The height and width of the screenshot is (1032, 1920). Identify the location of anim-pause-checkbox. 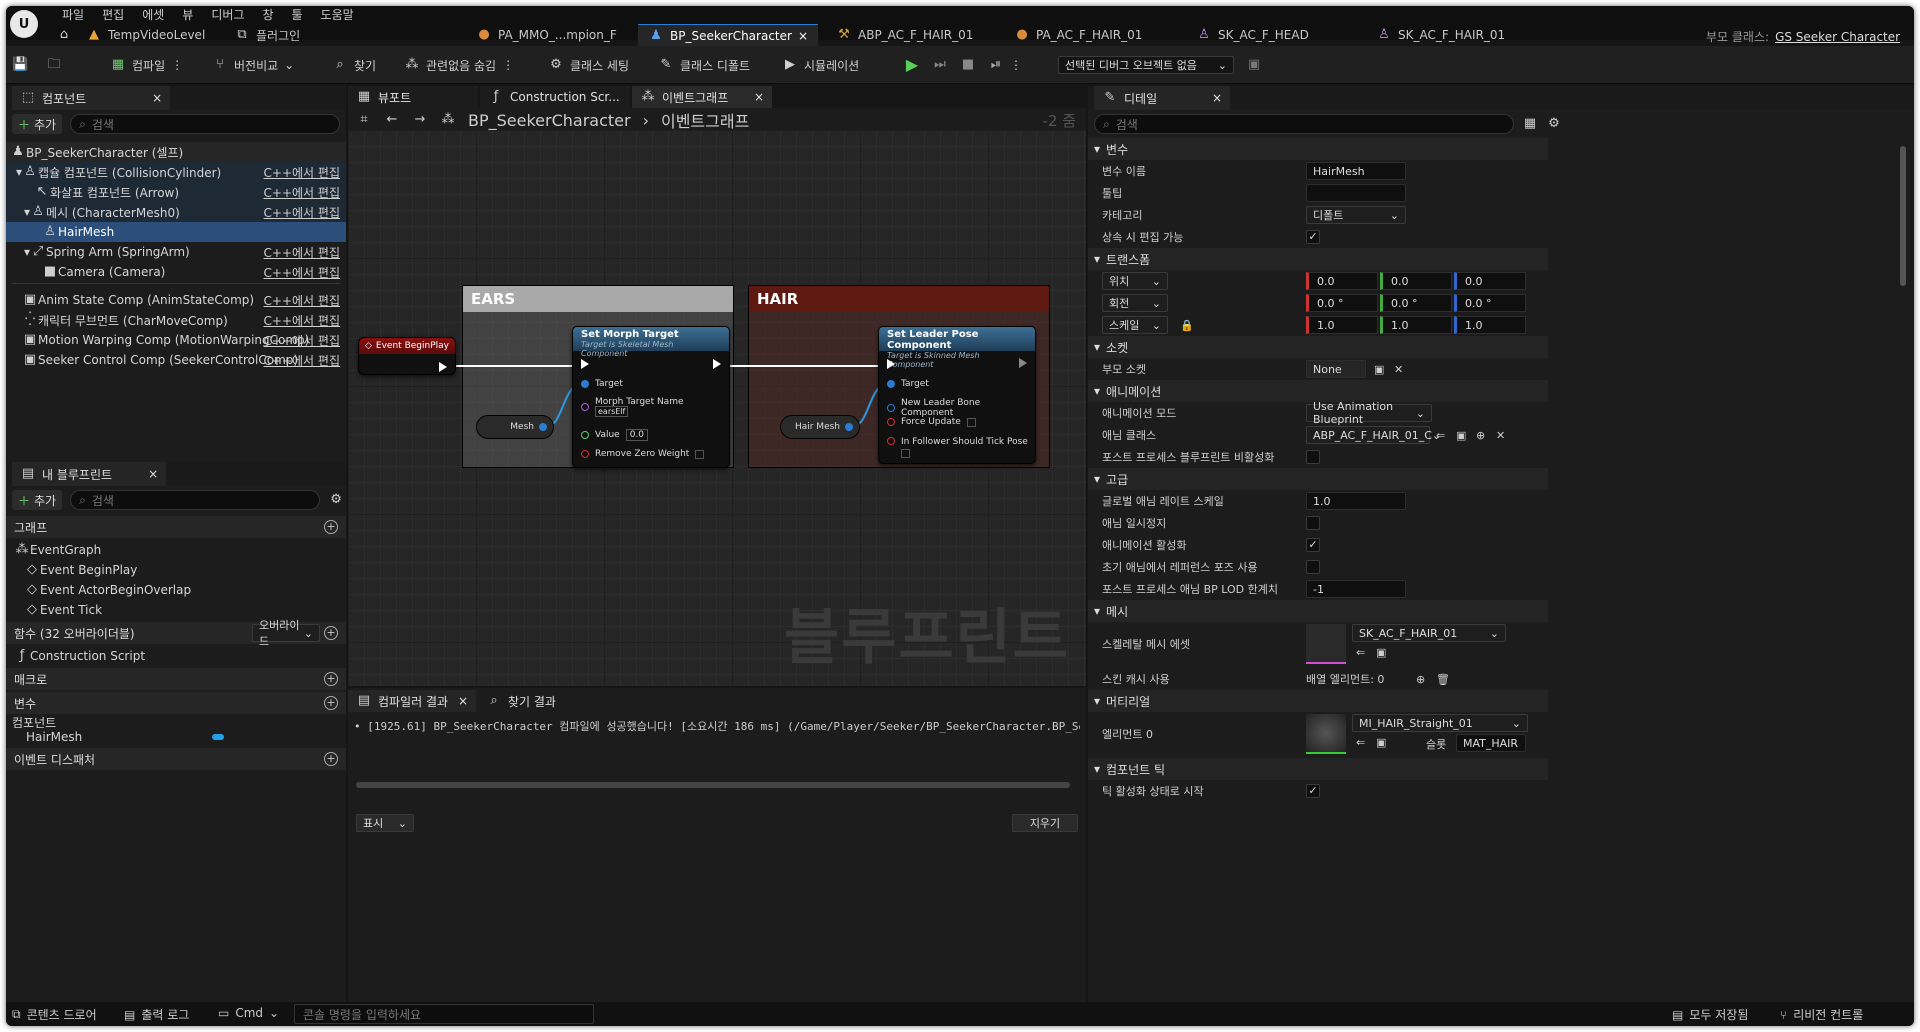
(1313, 523).